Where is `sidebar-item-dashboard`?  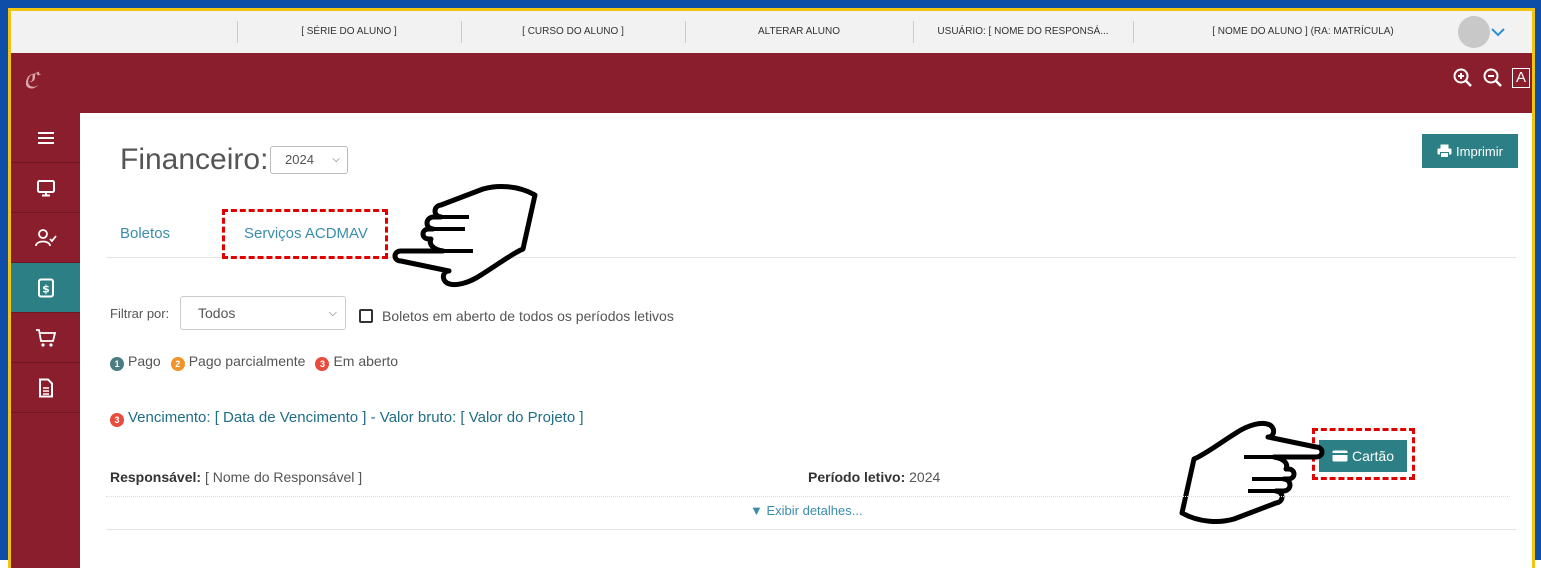 sidebar-item-dashboard is located at coordinates (45, 188).